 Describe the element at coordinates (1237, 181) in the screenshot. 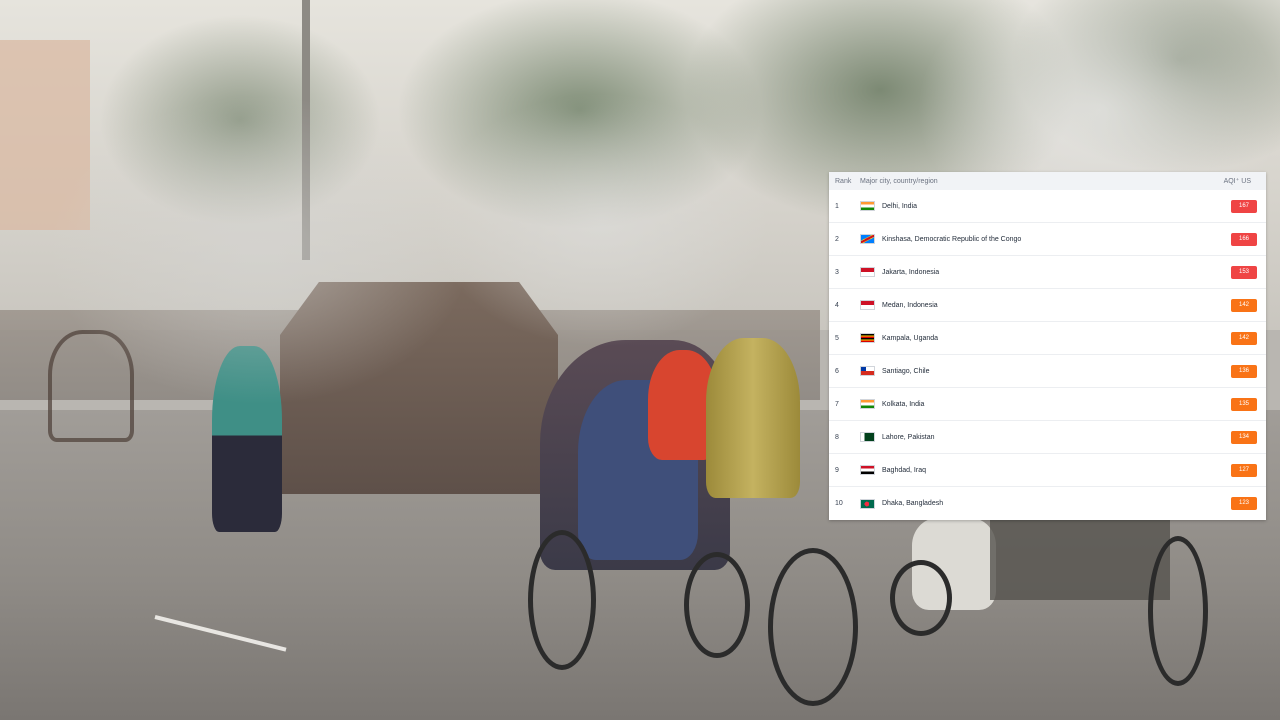

I see `aqi-column-header: AQI⁺ US` at that location.